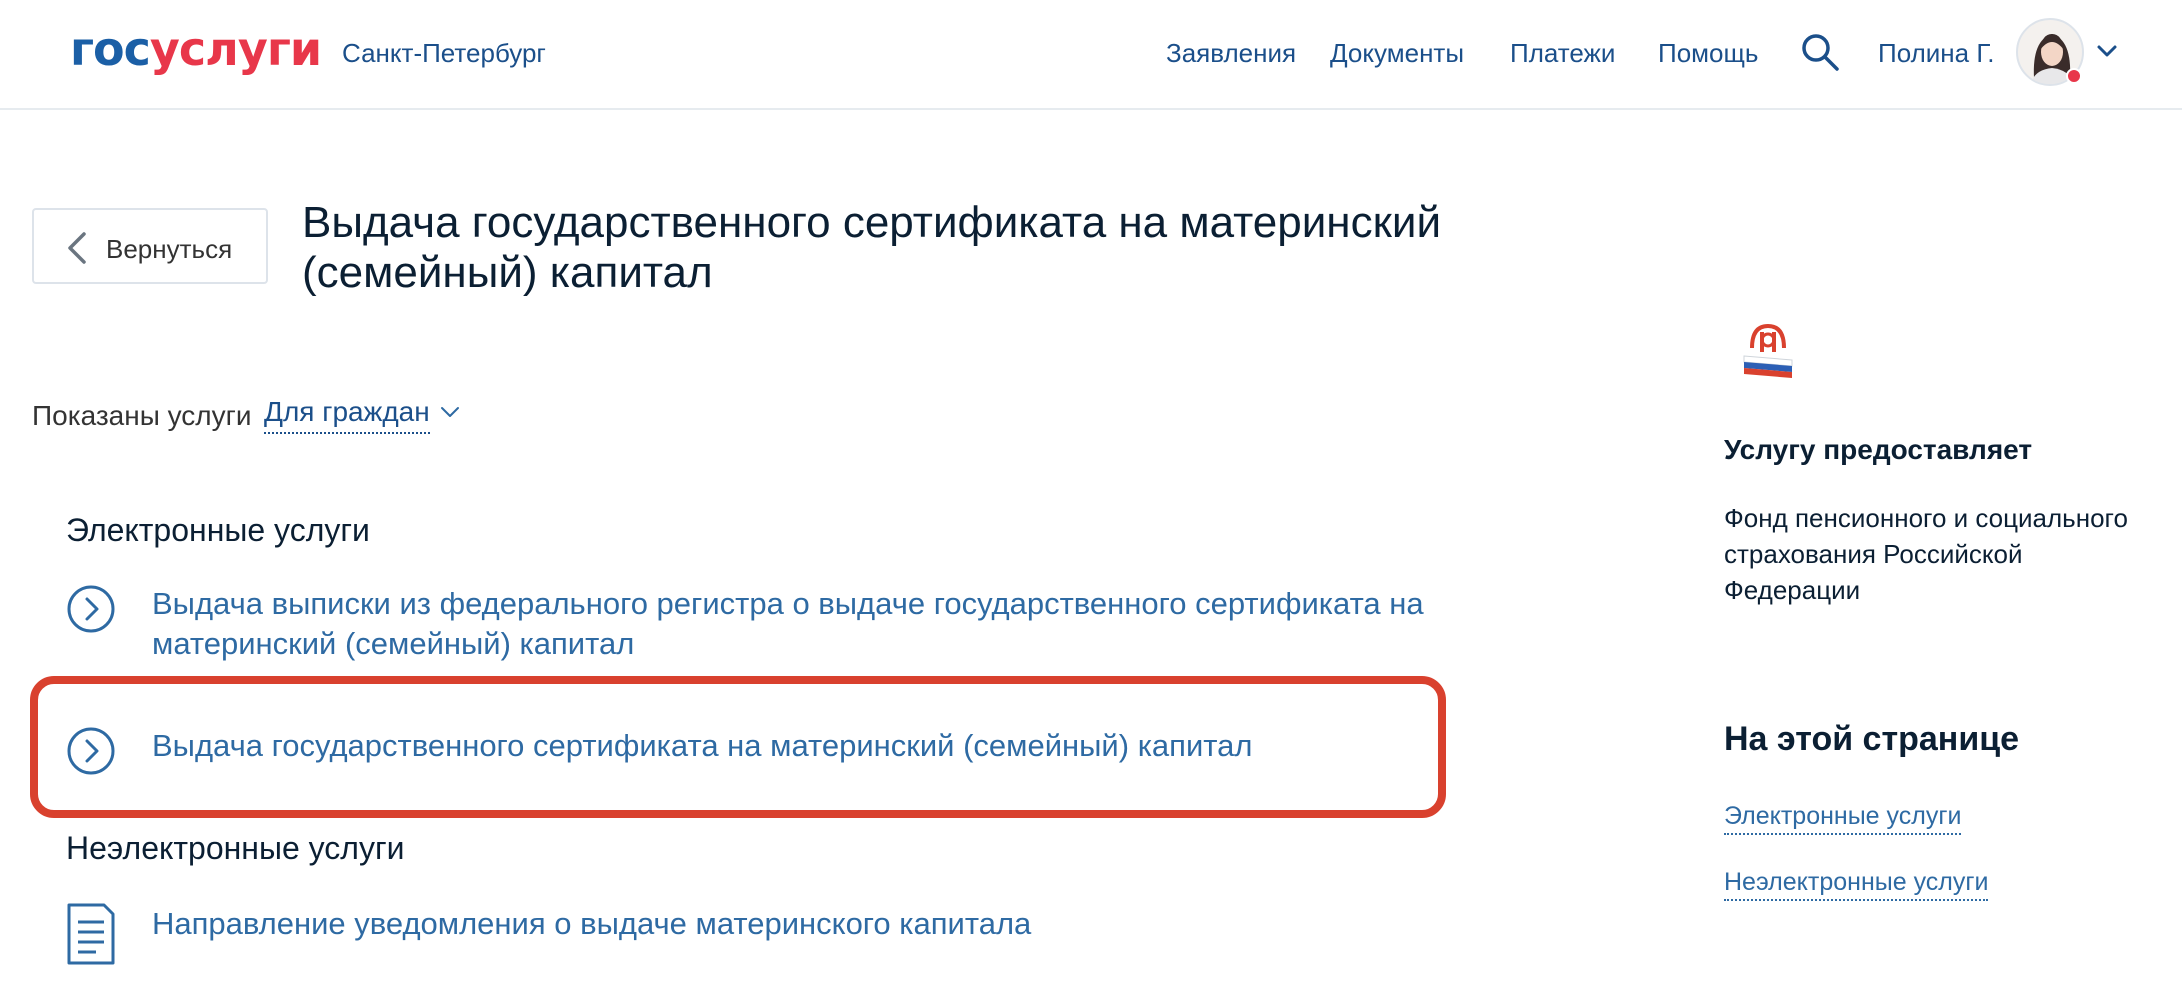 This screenshot has height=996, width=2182. Describe the element at coordinates (1843, 818) in the screenshot. I see `anchor-link-electronic: Электронные услуги` at that location.